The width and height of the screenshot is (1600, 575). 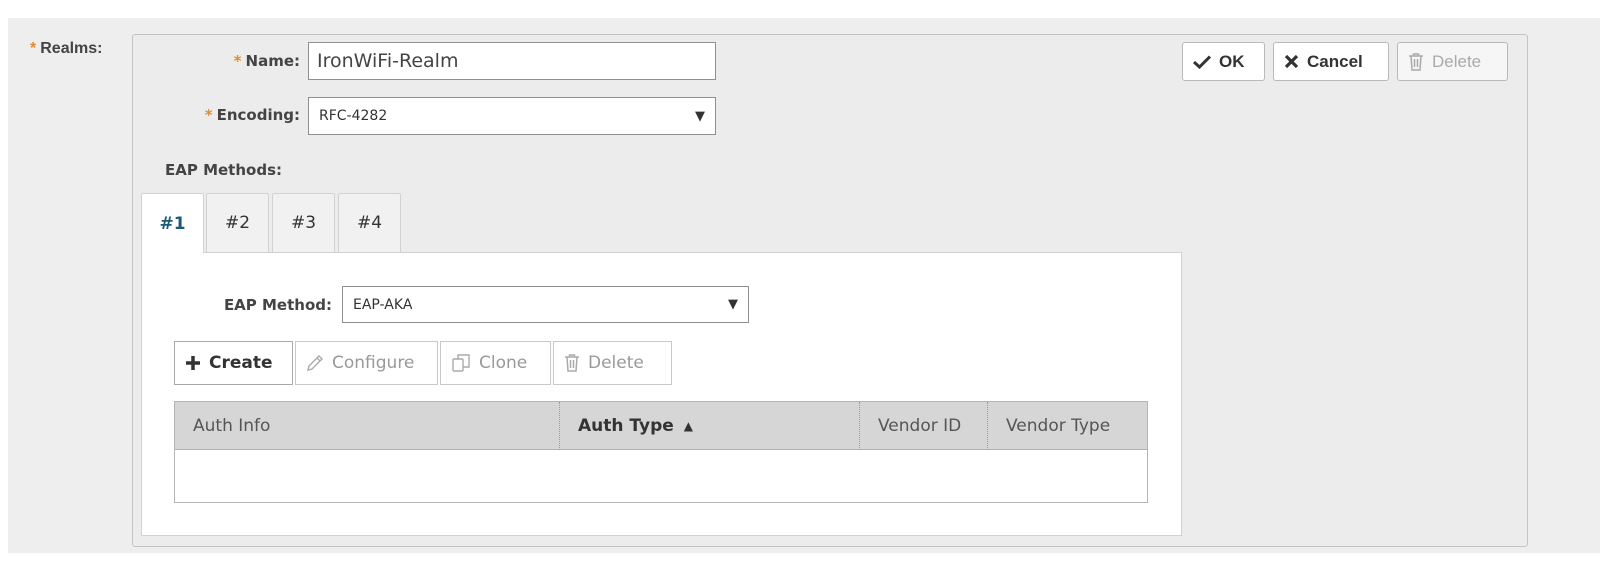 What do you see at coordinates (193, 363) in the screenshot?
I see `plus-icon` at bounding box center [193, 363].